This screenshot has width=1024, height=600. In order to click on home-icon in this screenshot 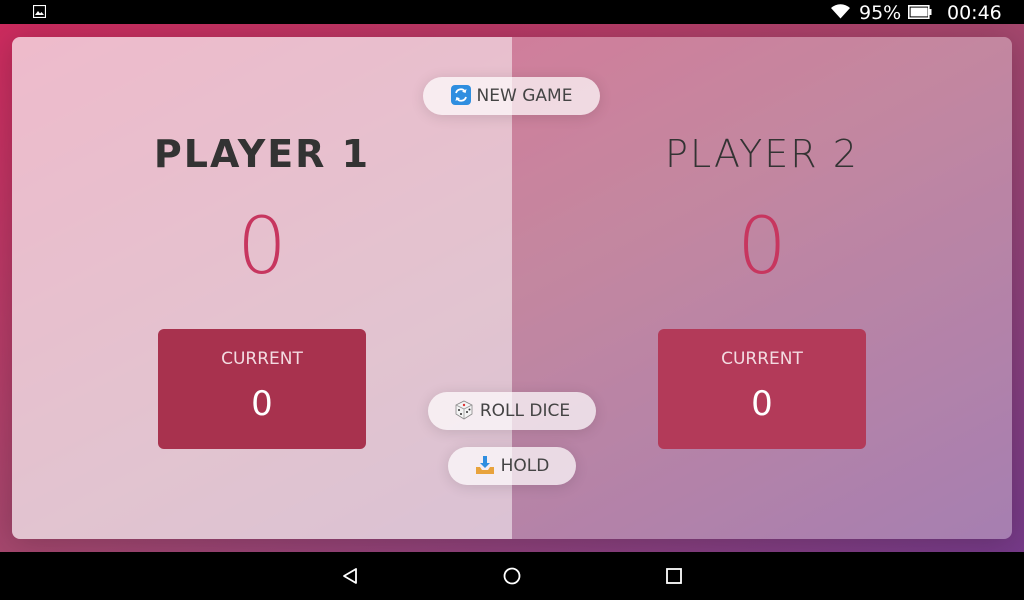, I will do `click(512, 576)`.